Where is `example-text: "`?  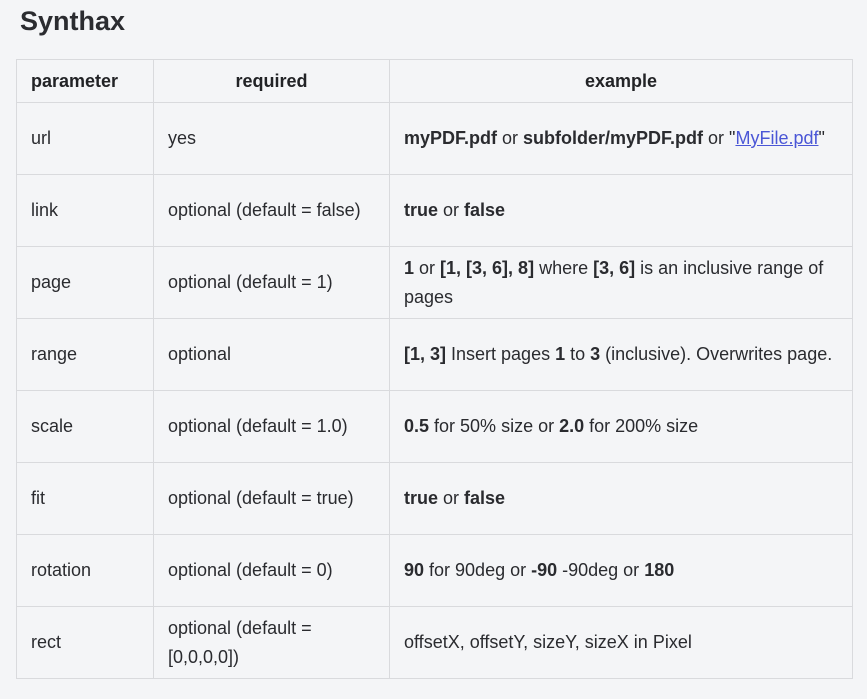
example-text: " is located at coordinates (821, 138).